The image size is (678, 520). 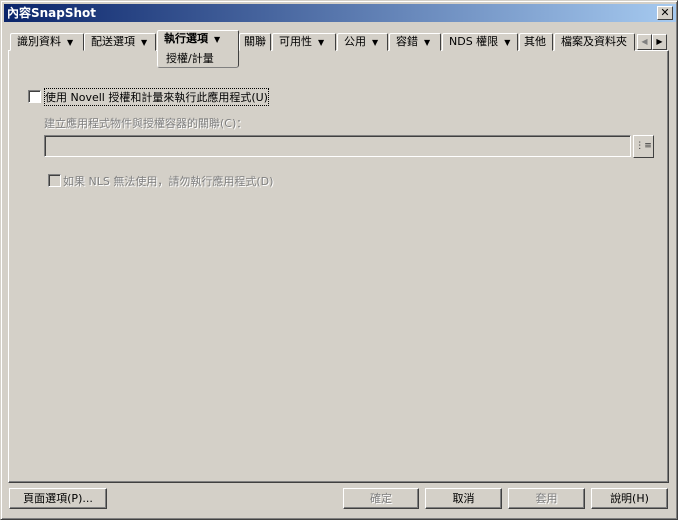 I want to click on tab-run-options: 執行選項 ▼ 授權/計量, so click(x=198, y=49).